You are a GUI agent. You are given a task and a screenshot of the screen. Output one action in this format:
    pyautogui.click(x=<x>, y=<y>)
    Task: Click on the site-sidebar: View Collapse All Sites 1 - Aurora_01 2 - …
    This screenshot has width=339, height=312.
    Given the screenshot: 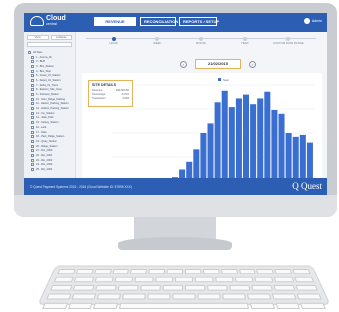 What is the action you would take?
    pyautogui.click(x=50, y=105)
    